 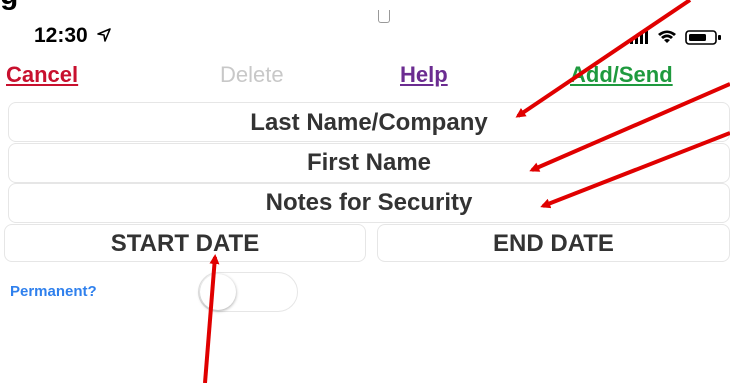 What do you see at coordinates (639, 37) in the screenshot?
I see `signal-icon` at bounding box center [639, 37].